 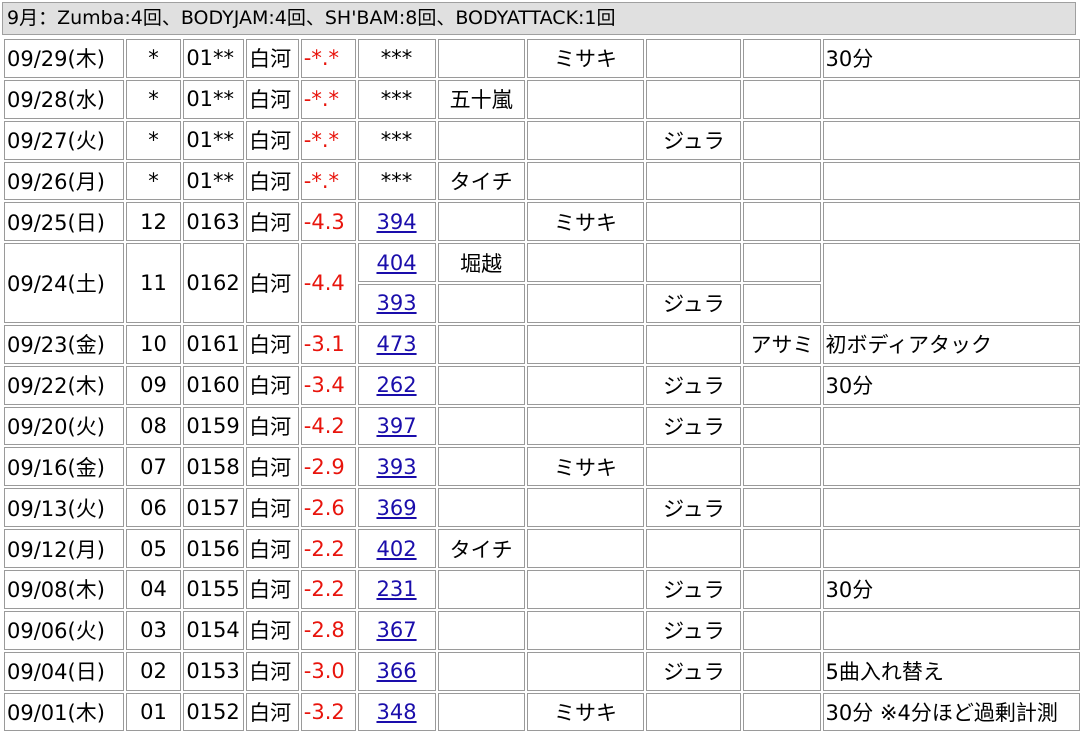 I want to click on code-cell: 0157, so click(x=213, y=507).